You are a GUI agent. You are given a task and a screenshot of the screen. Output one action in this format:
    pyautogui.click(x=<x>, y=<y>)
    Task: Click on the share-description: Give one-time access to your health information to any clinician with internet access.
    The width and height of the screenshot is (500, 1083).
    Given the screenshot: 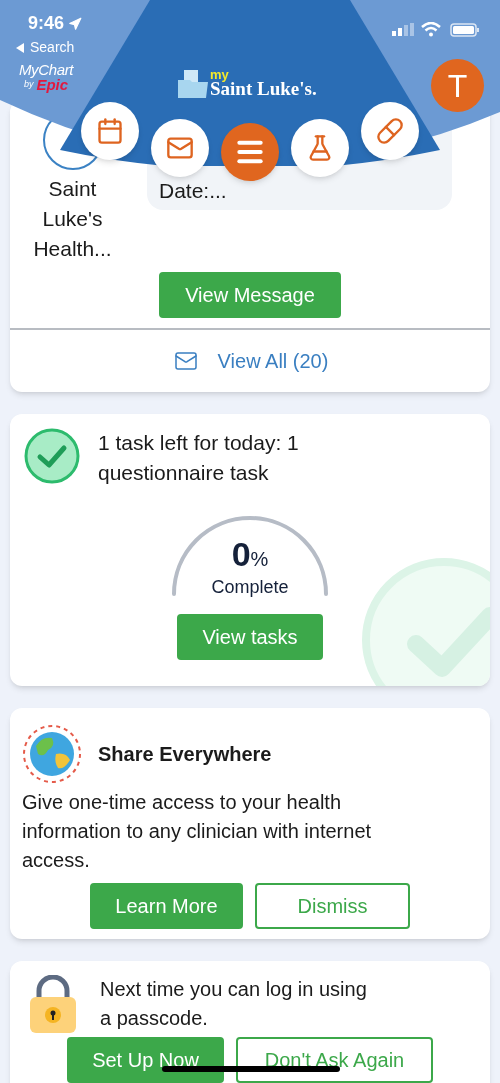 What is the action you would take?
    pyautogui.click(x=197, y=831)
    